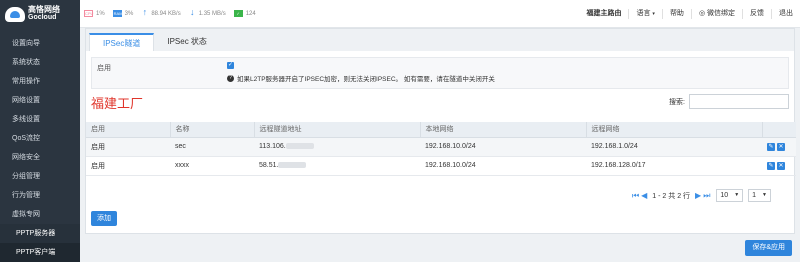 The width and height of the screenshot is (800, 262). I want to click on search-input, so click(739, 101).